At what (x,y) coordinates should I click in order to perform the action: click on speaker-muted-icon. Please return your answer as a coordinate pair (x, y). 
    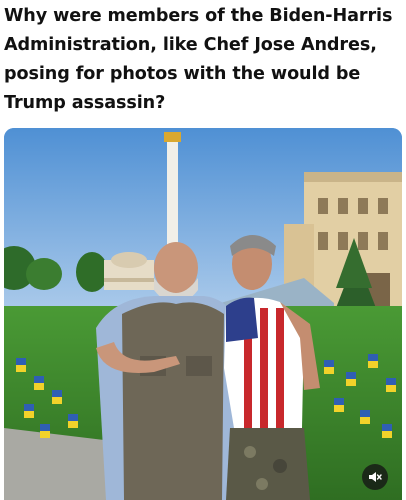
    Looking at the image, I should click on (375, 477).